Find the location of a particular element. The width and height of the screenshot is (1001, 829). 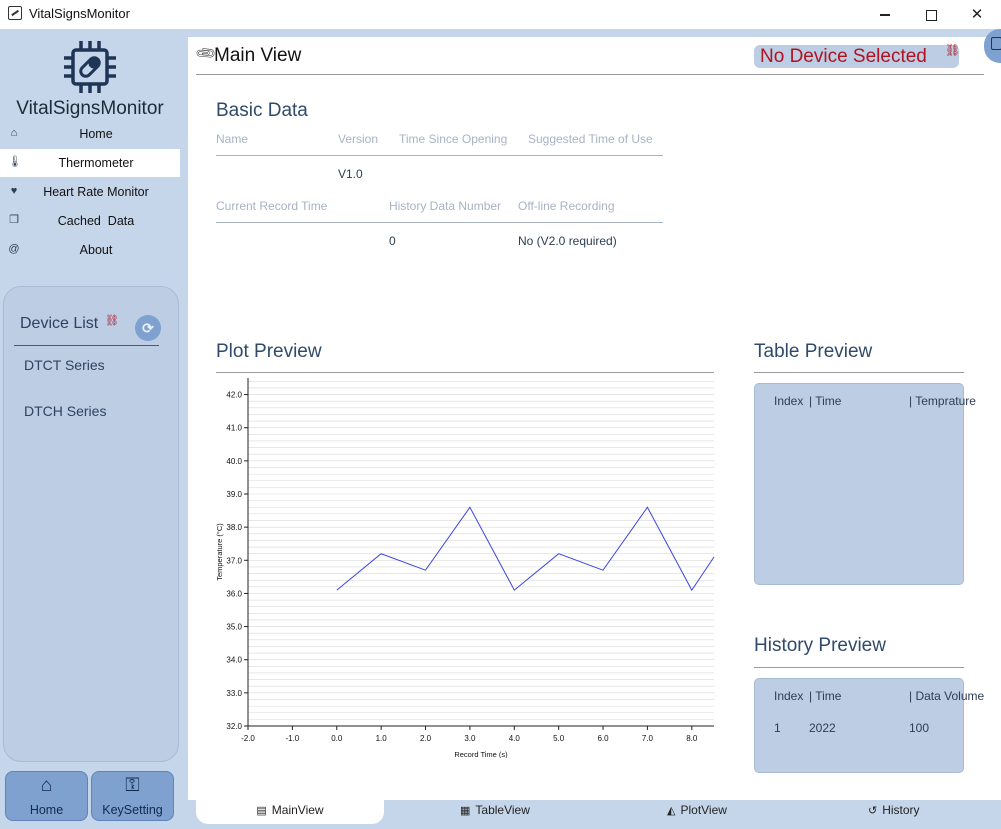

label-name: Name is located at coordinates (232, 139).